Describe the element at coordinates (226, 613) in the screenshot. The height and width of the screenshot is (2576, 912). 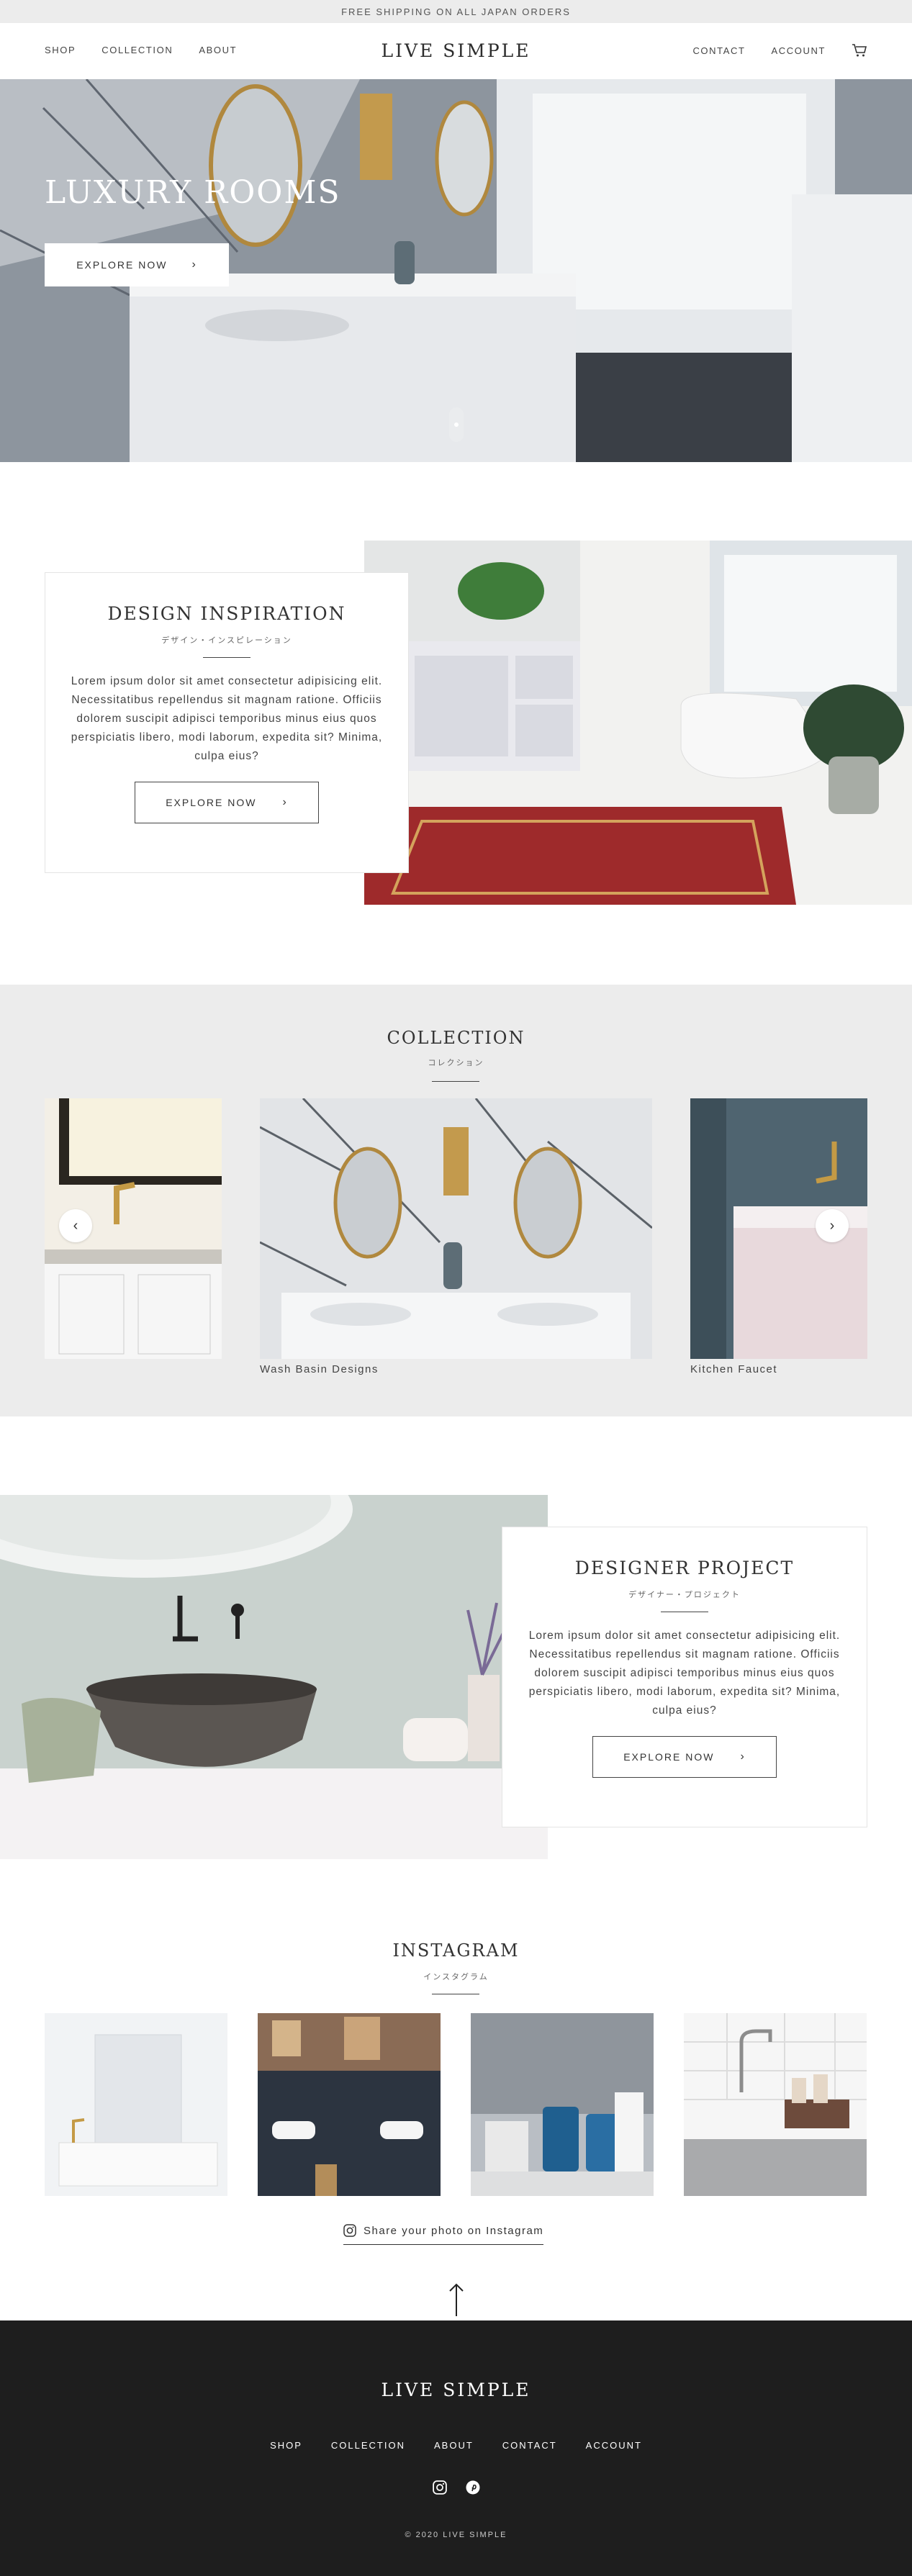
I see `design-inspiration-title: DESIGN INSPIRATION` at that location.